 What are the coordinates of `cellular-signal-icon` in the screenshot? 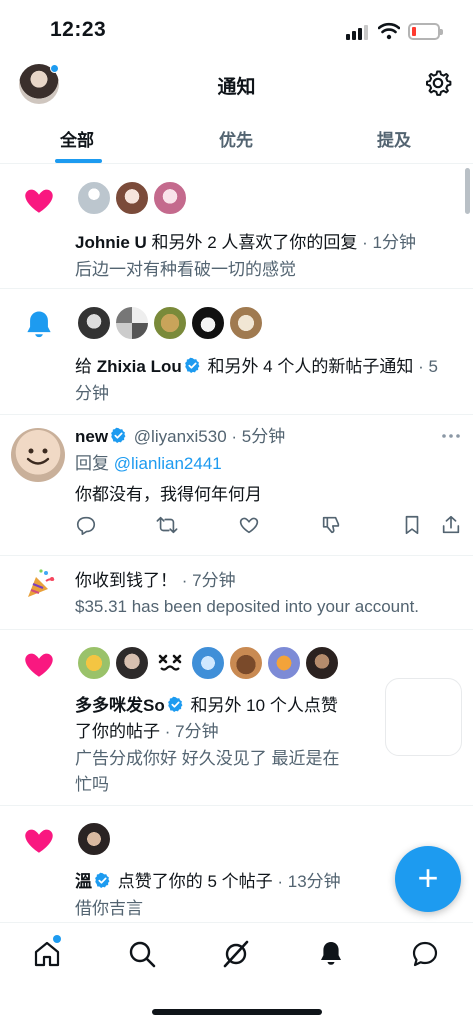 It's located at (358, 32).